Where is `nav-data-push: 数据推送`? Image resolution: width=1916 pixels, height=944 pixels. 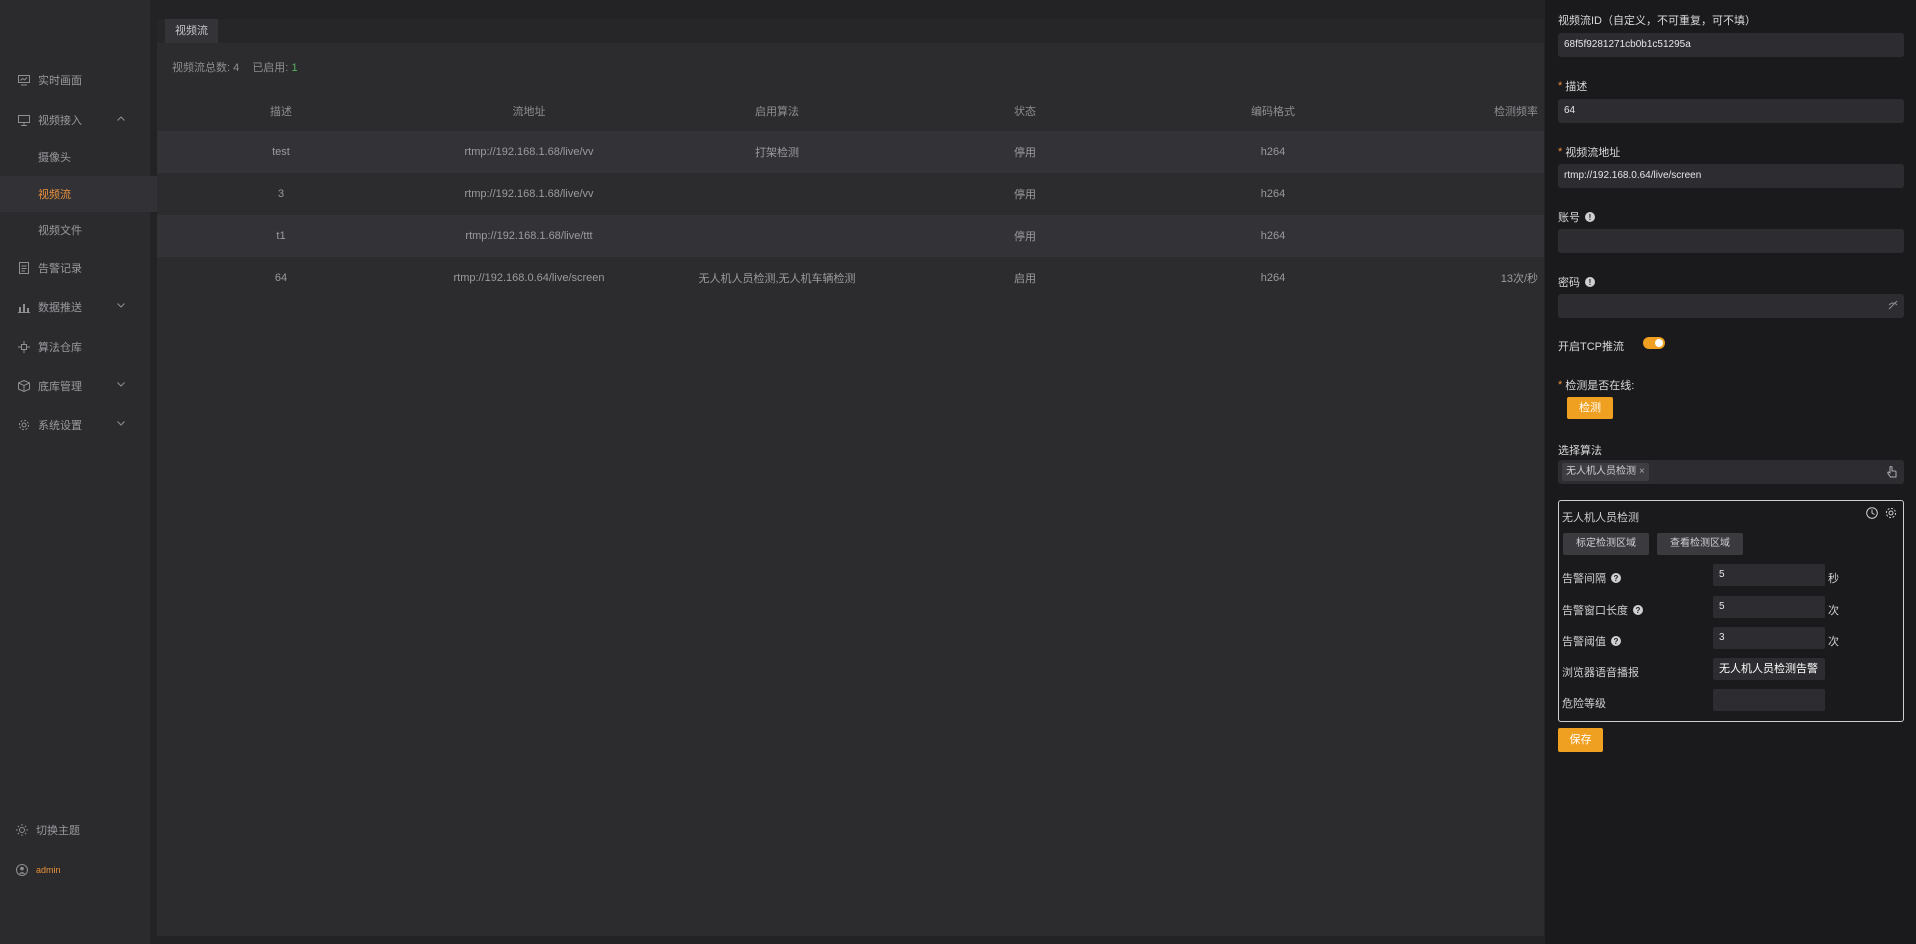
nav-data-push: 数据推送 is located at coordinates (75, 307).